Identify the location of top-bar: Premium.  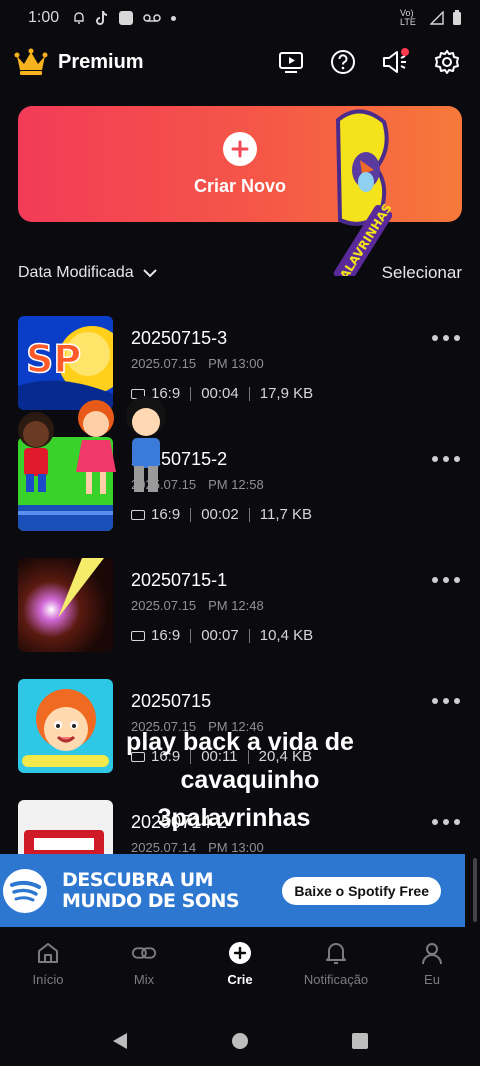
(240, 62).